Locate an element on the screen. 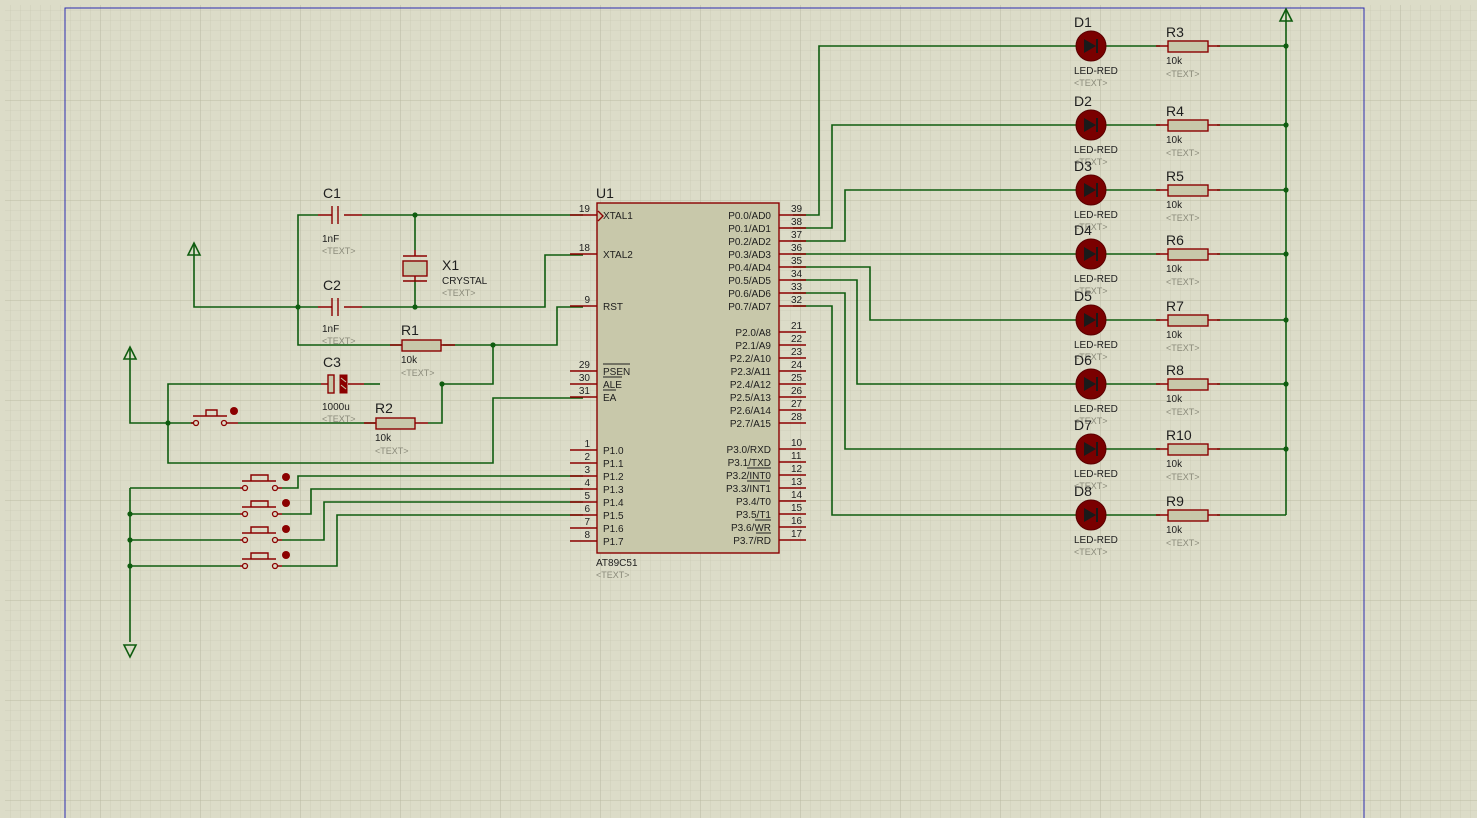 The height and width of the screenshot is (818, 1477). mcu-pin-number: 32 is located at coordinates (797, 300).